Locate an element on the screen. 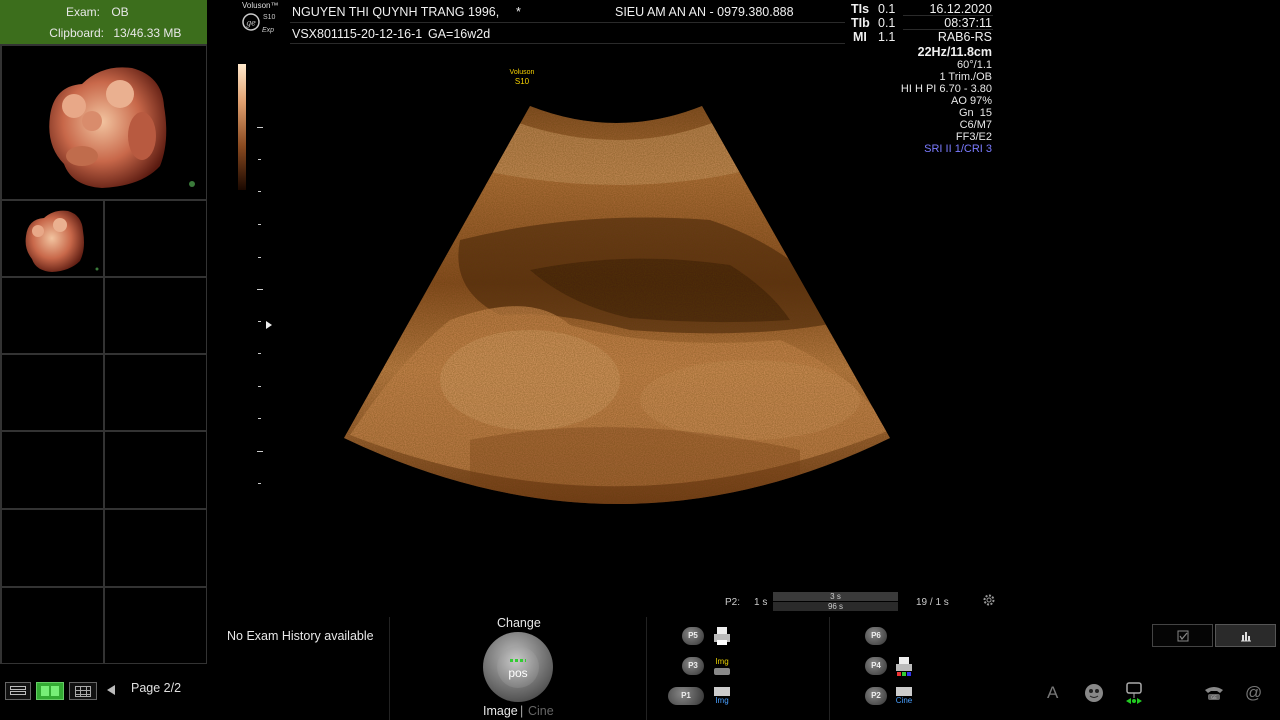 This screenshot has width=1280, height=720. harmonics-info: HI H PI 6.70 - 3.80 is located at coordinates (946, 89).